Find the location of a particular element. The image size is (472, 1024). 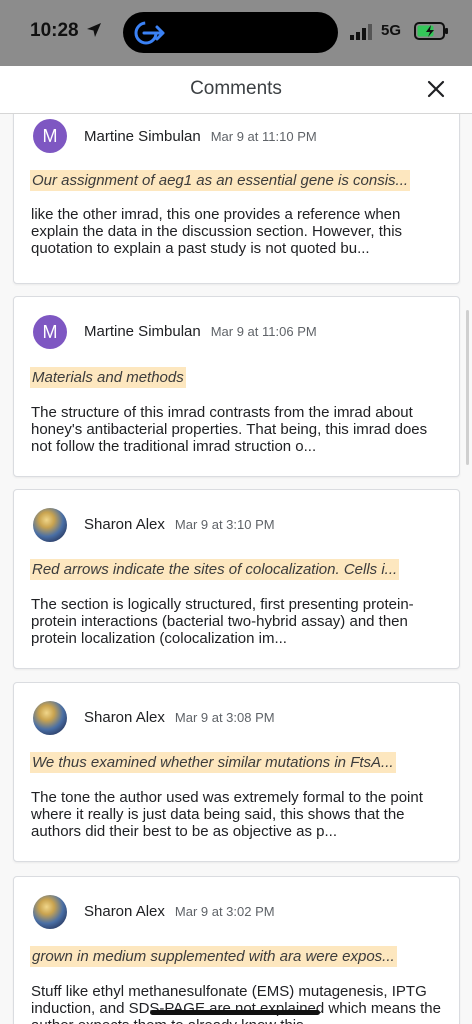

page-title: Comments is located at coordinates (236, 88).